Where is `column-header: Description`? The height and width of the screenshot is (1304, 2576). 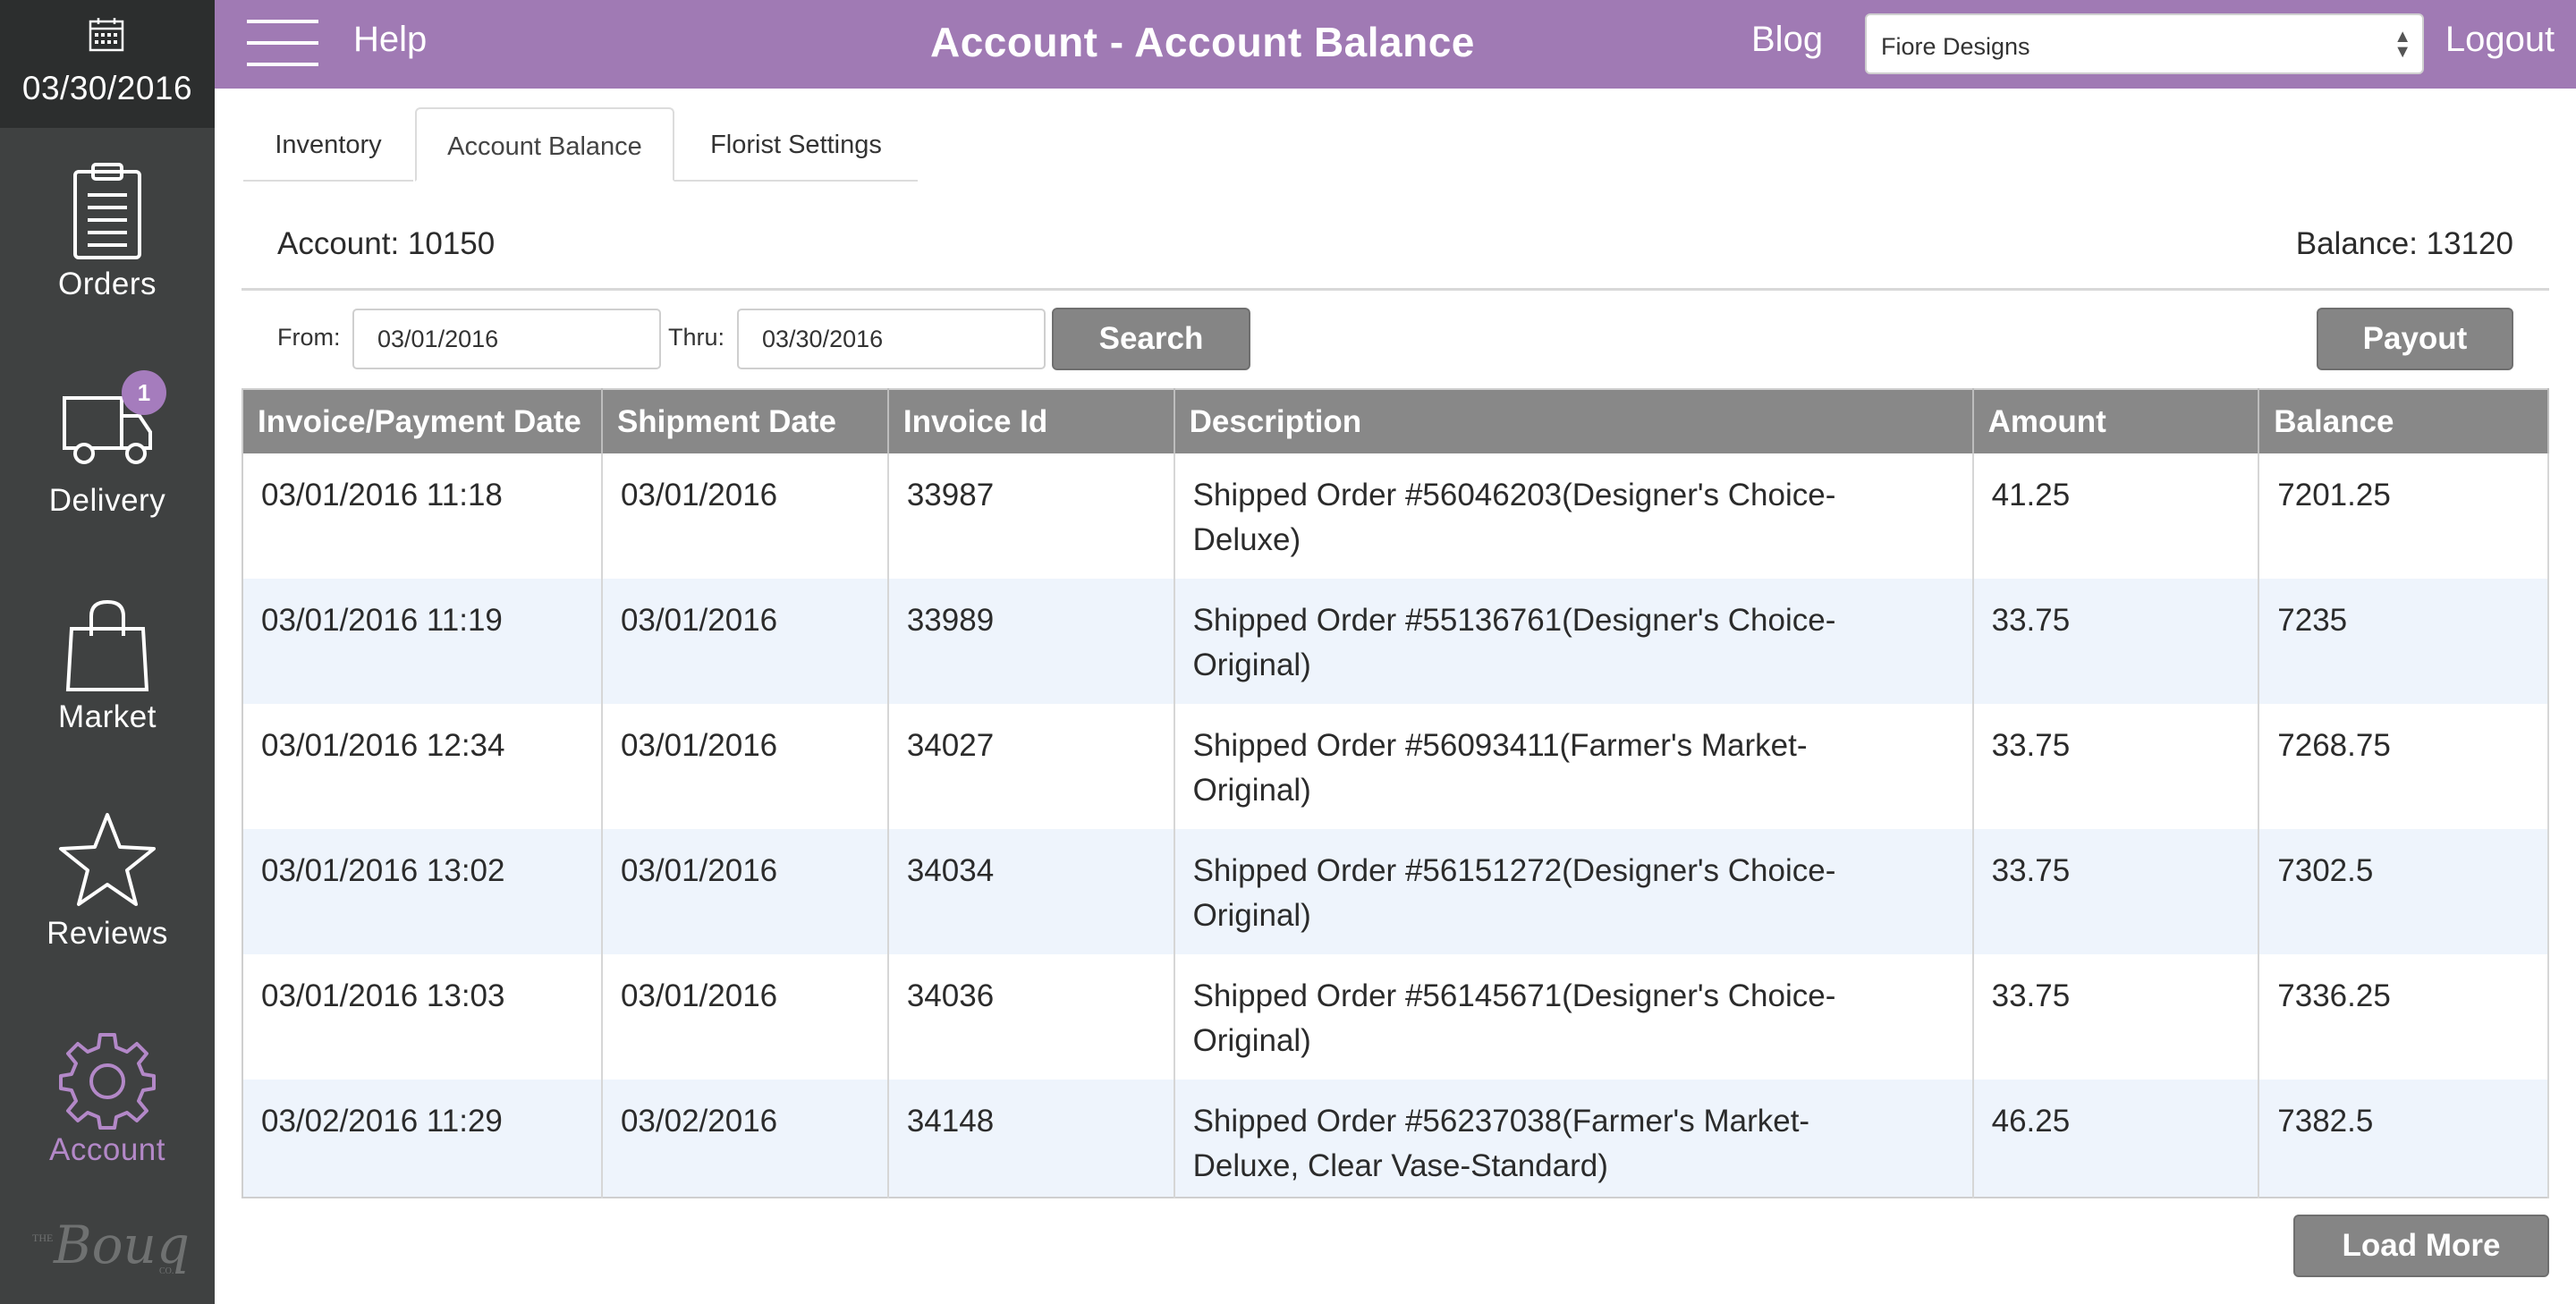
column-header: Description is located at coordinates (1574, 421).